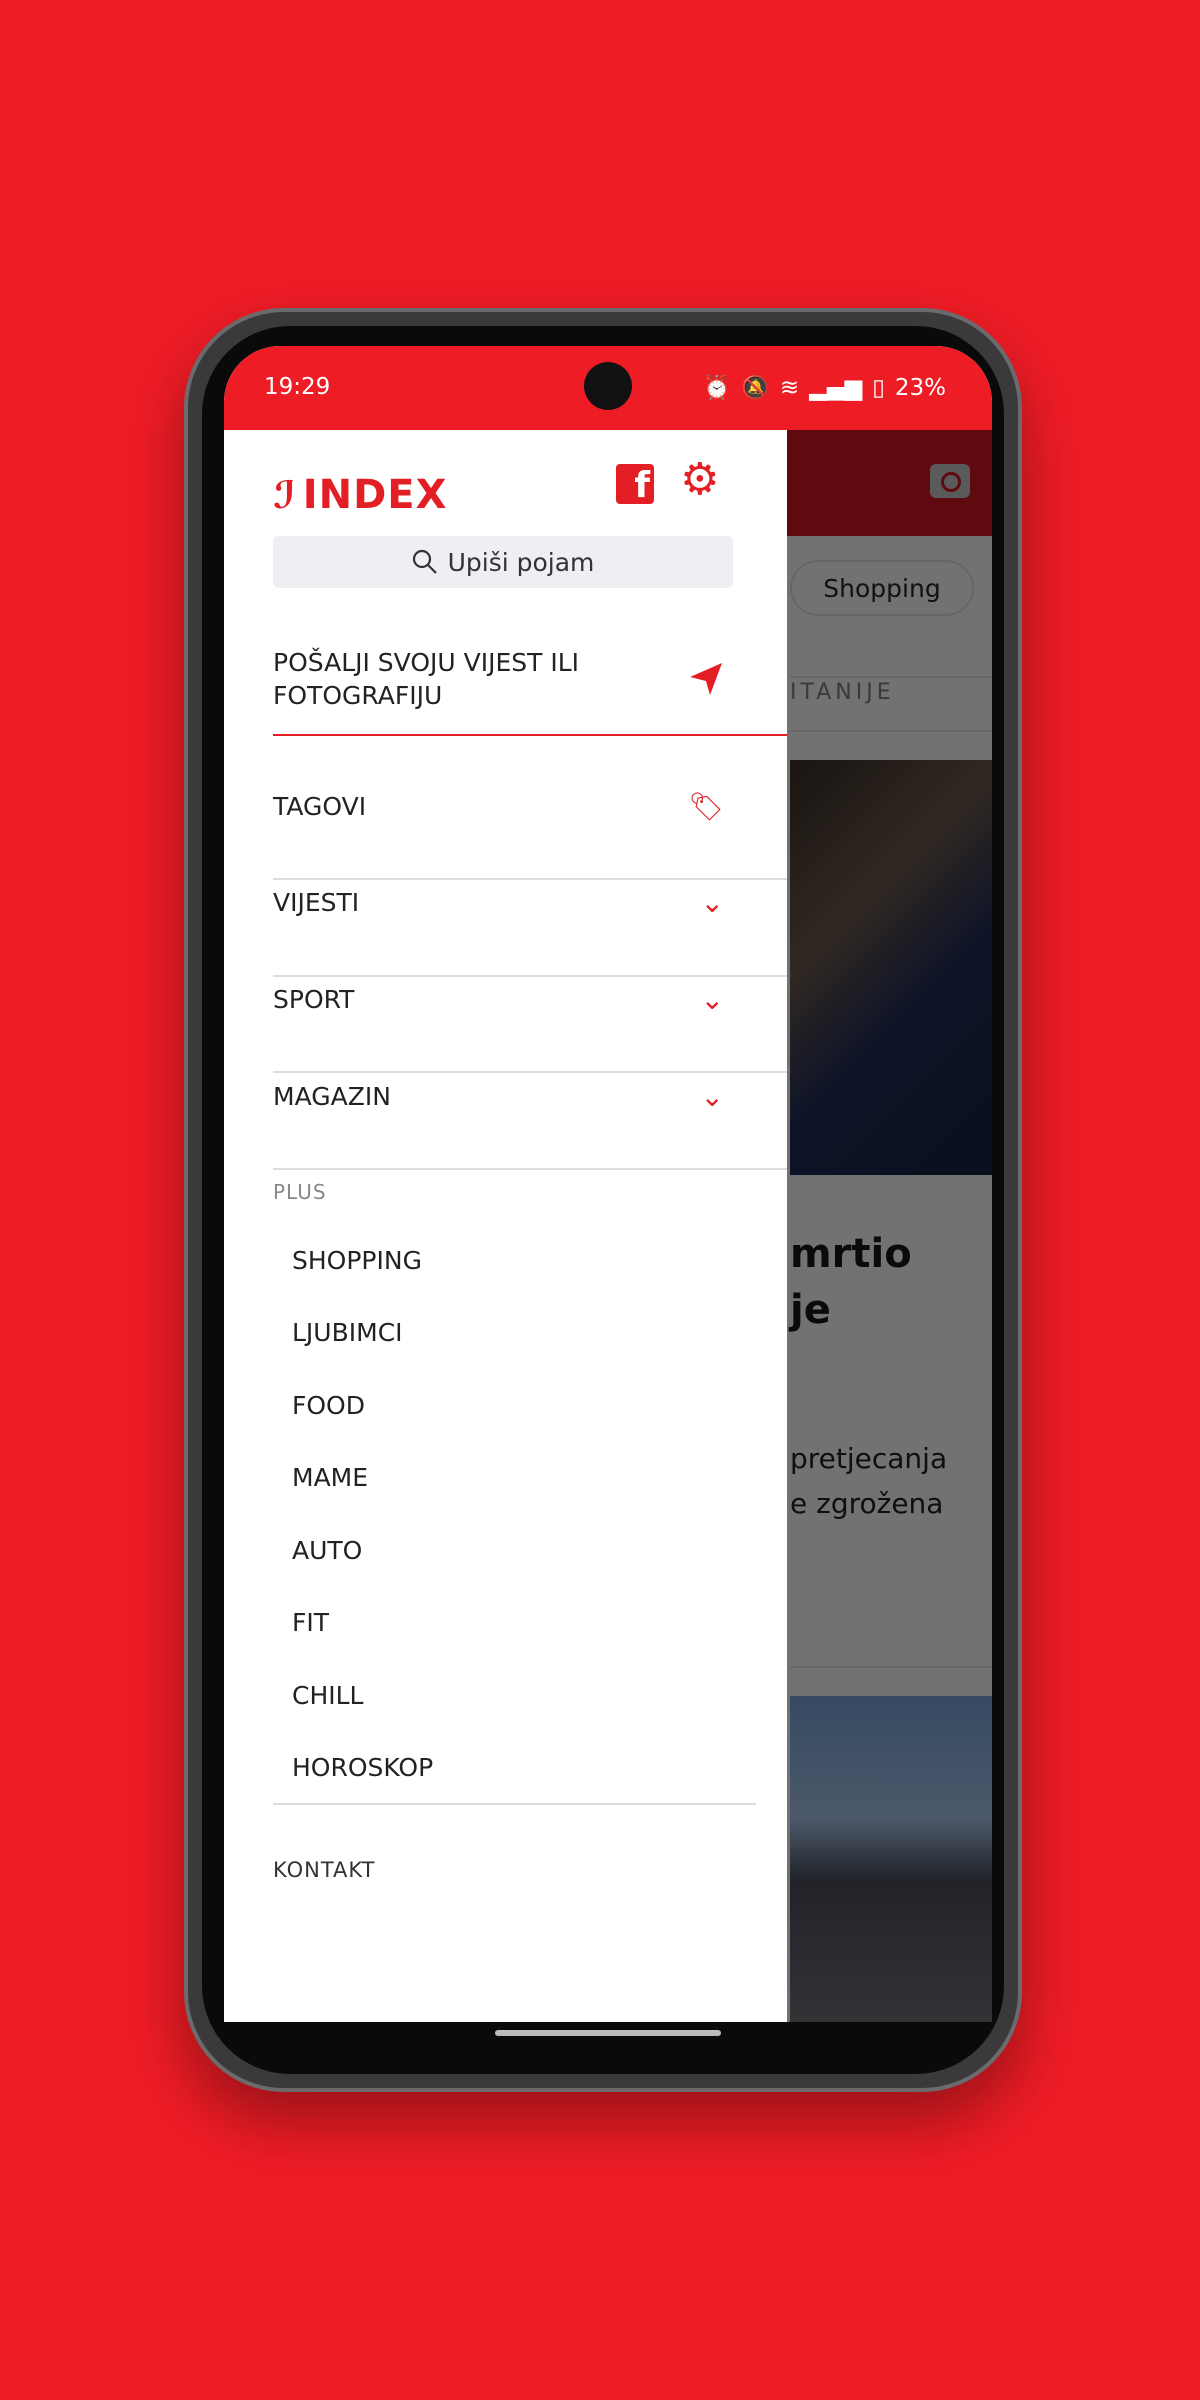 This screenshot has height=2400, width=1200. Describe the element at coordinates (332, 1096) in the screenshot. I see `menu-item-label: MAGAZIN` at that location.